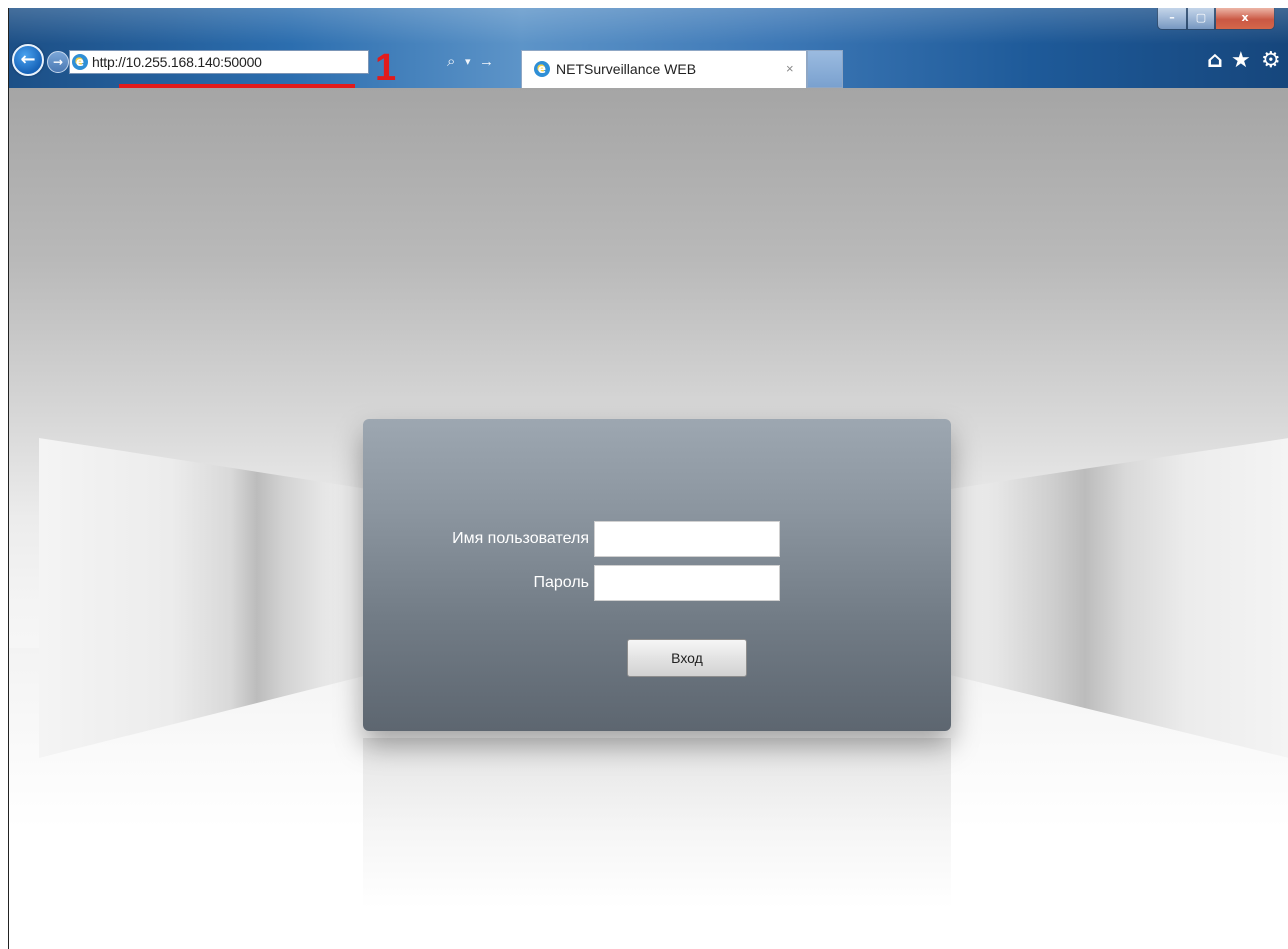  I want to click on maximize-button: ▢, so click(1201, 19).